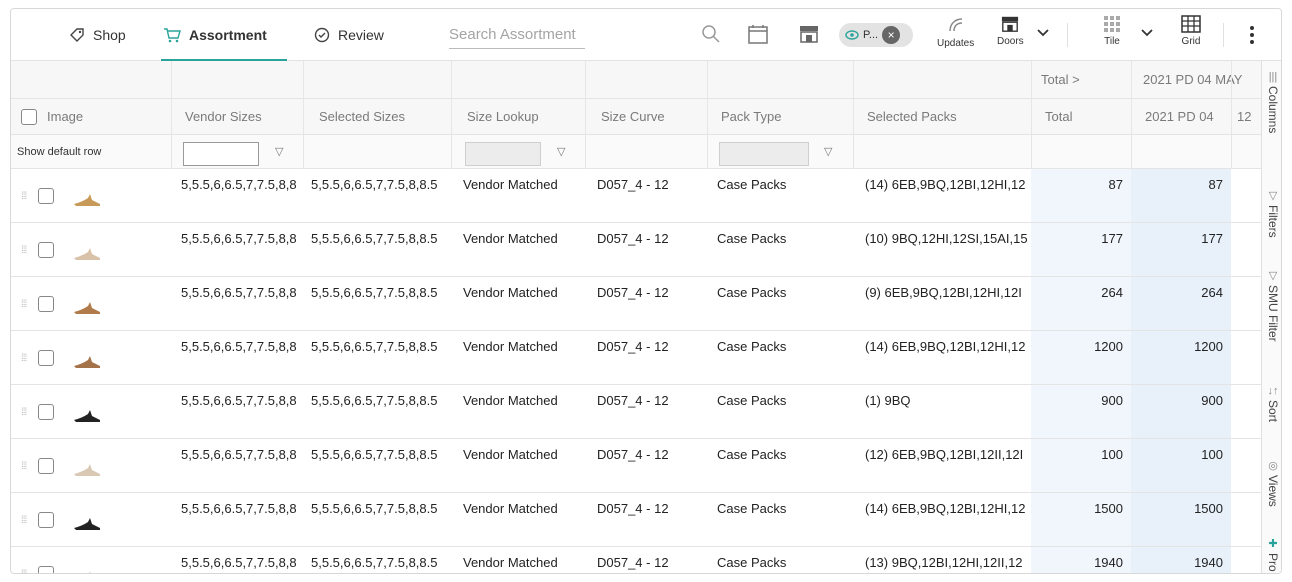 Image resolution: width=1292 pixels, height=582 pixels. What do you see at coordinates (1179, 303) in the screenshot?
I see `cell-period: 264` at bounding box center [1179, 303].